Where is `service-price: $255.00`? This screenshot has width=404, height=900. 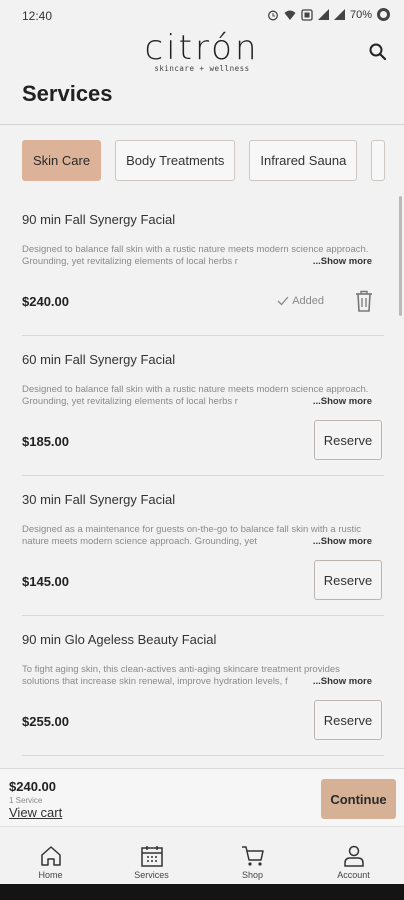
service-price: $255.00 is located at coordinates (45, 721).